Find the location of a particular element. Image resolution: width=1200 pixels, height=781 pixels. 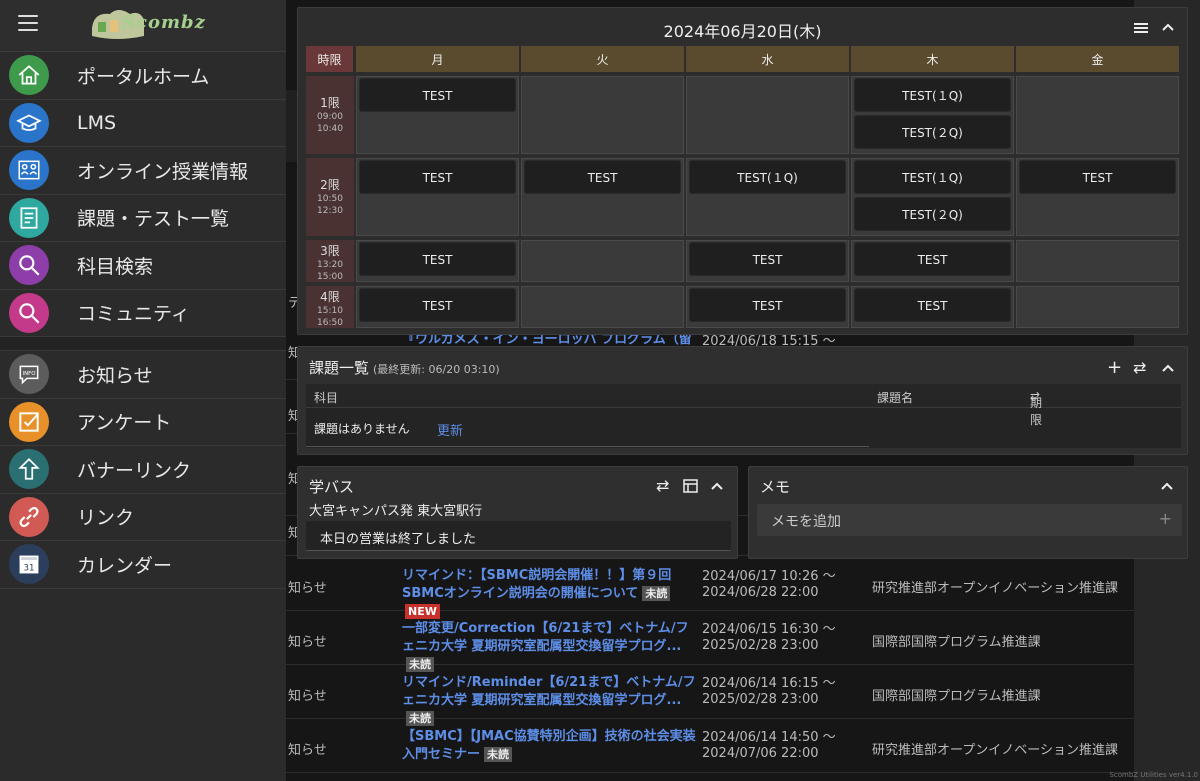

day-header: 月 is located at coordinates (438, 59).